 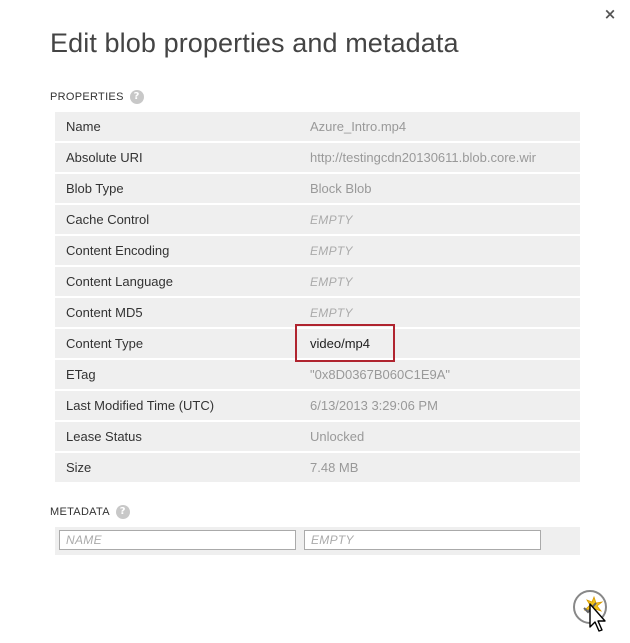 I want to click on properties-section-header: PROPERTIES ?, so click(x=97, y=97).